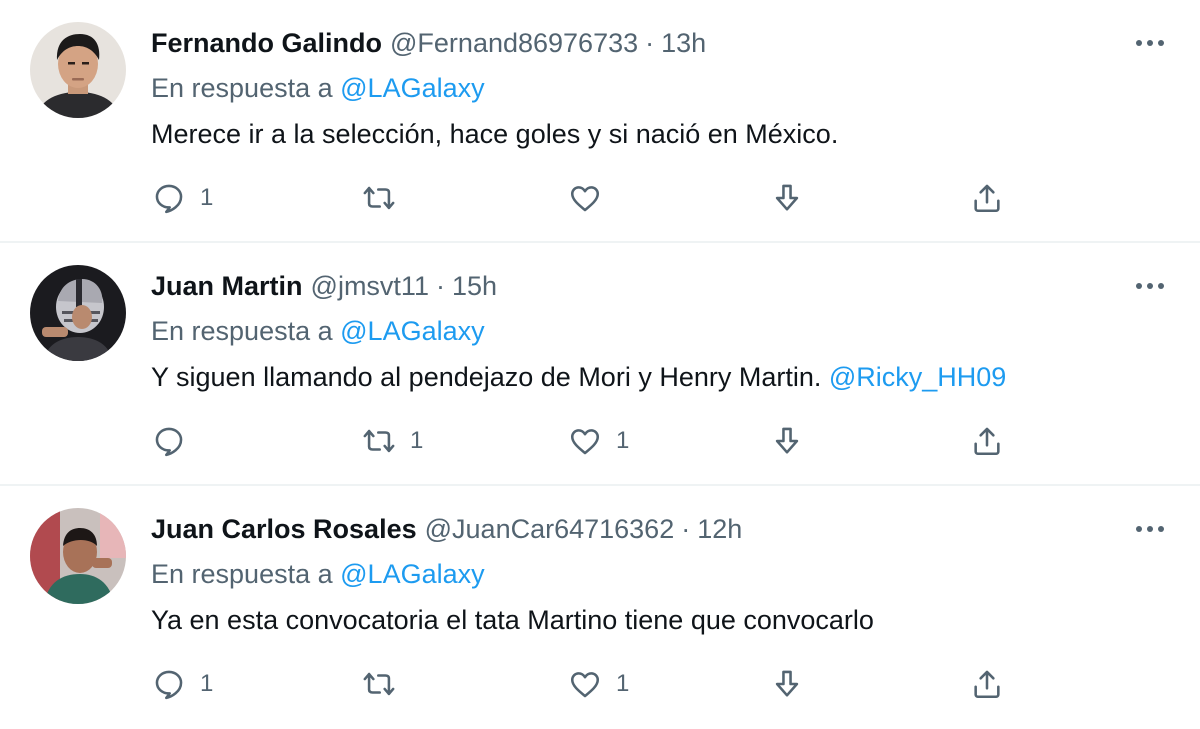 This screenshot has width=1200, height=729. Describe the element at coordinates (266, 43) in the screenshot. I see `author-name: Fernando Galindo` at that location.